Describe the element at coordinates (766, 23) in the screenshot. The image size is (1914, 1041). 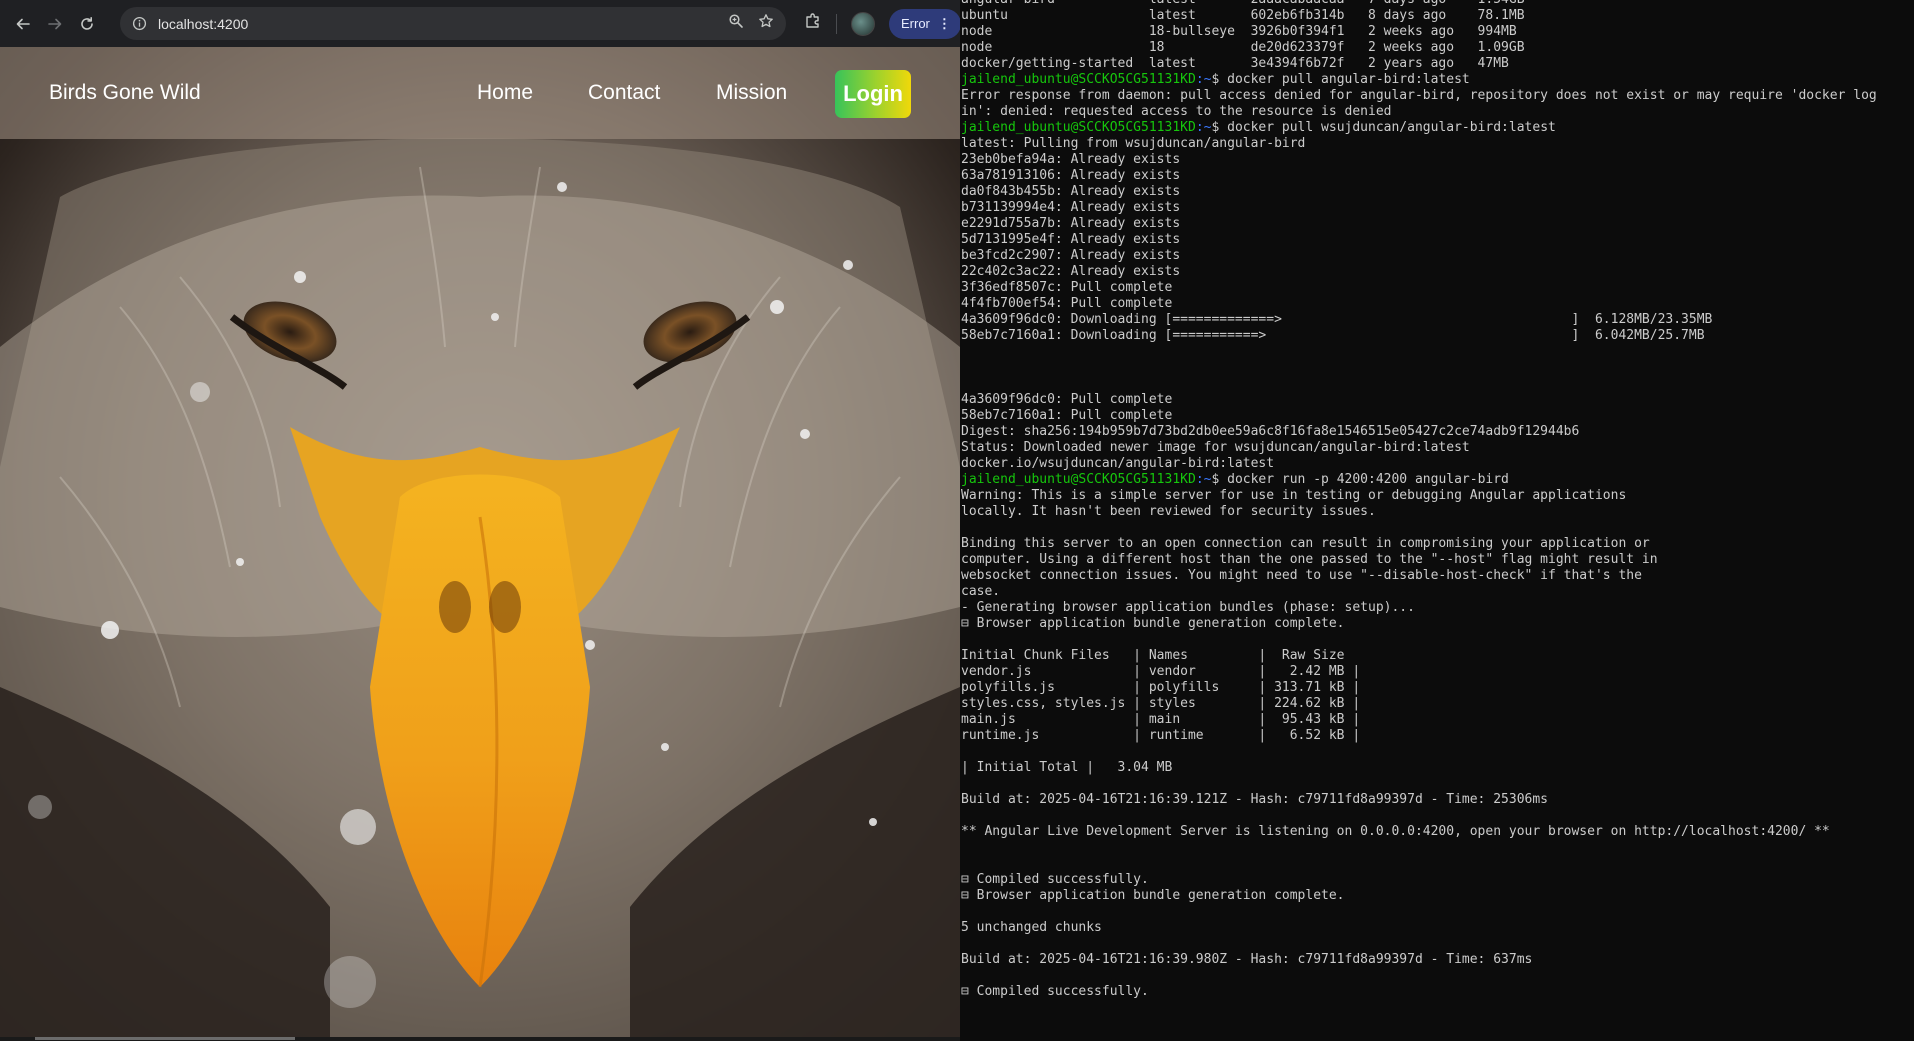
I see `bookmark-button` at that location.